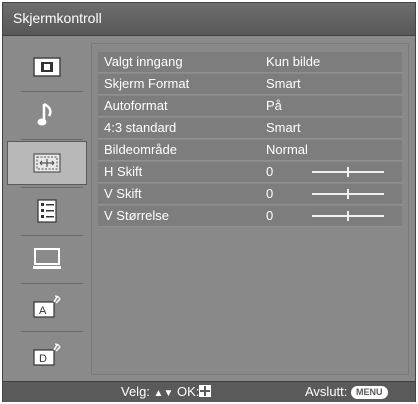 The height and width of the screenshot is (404, 418). Describe the element at coordinates (250, 62) in the screenshot. I see `setting-row-input: Valgt inngang Kun bilde` at that location.